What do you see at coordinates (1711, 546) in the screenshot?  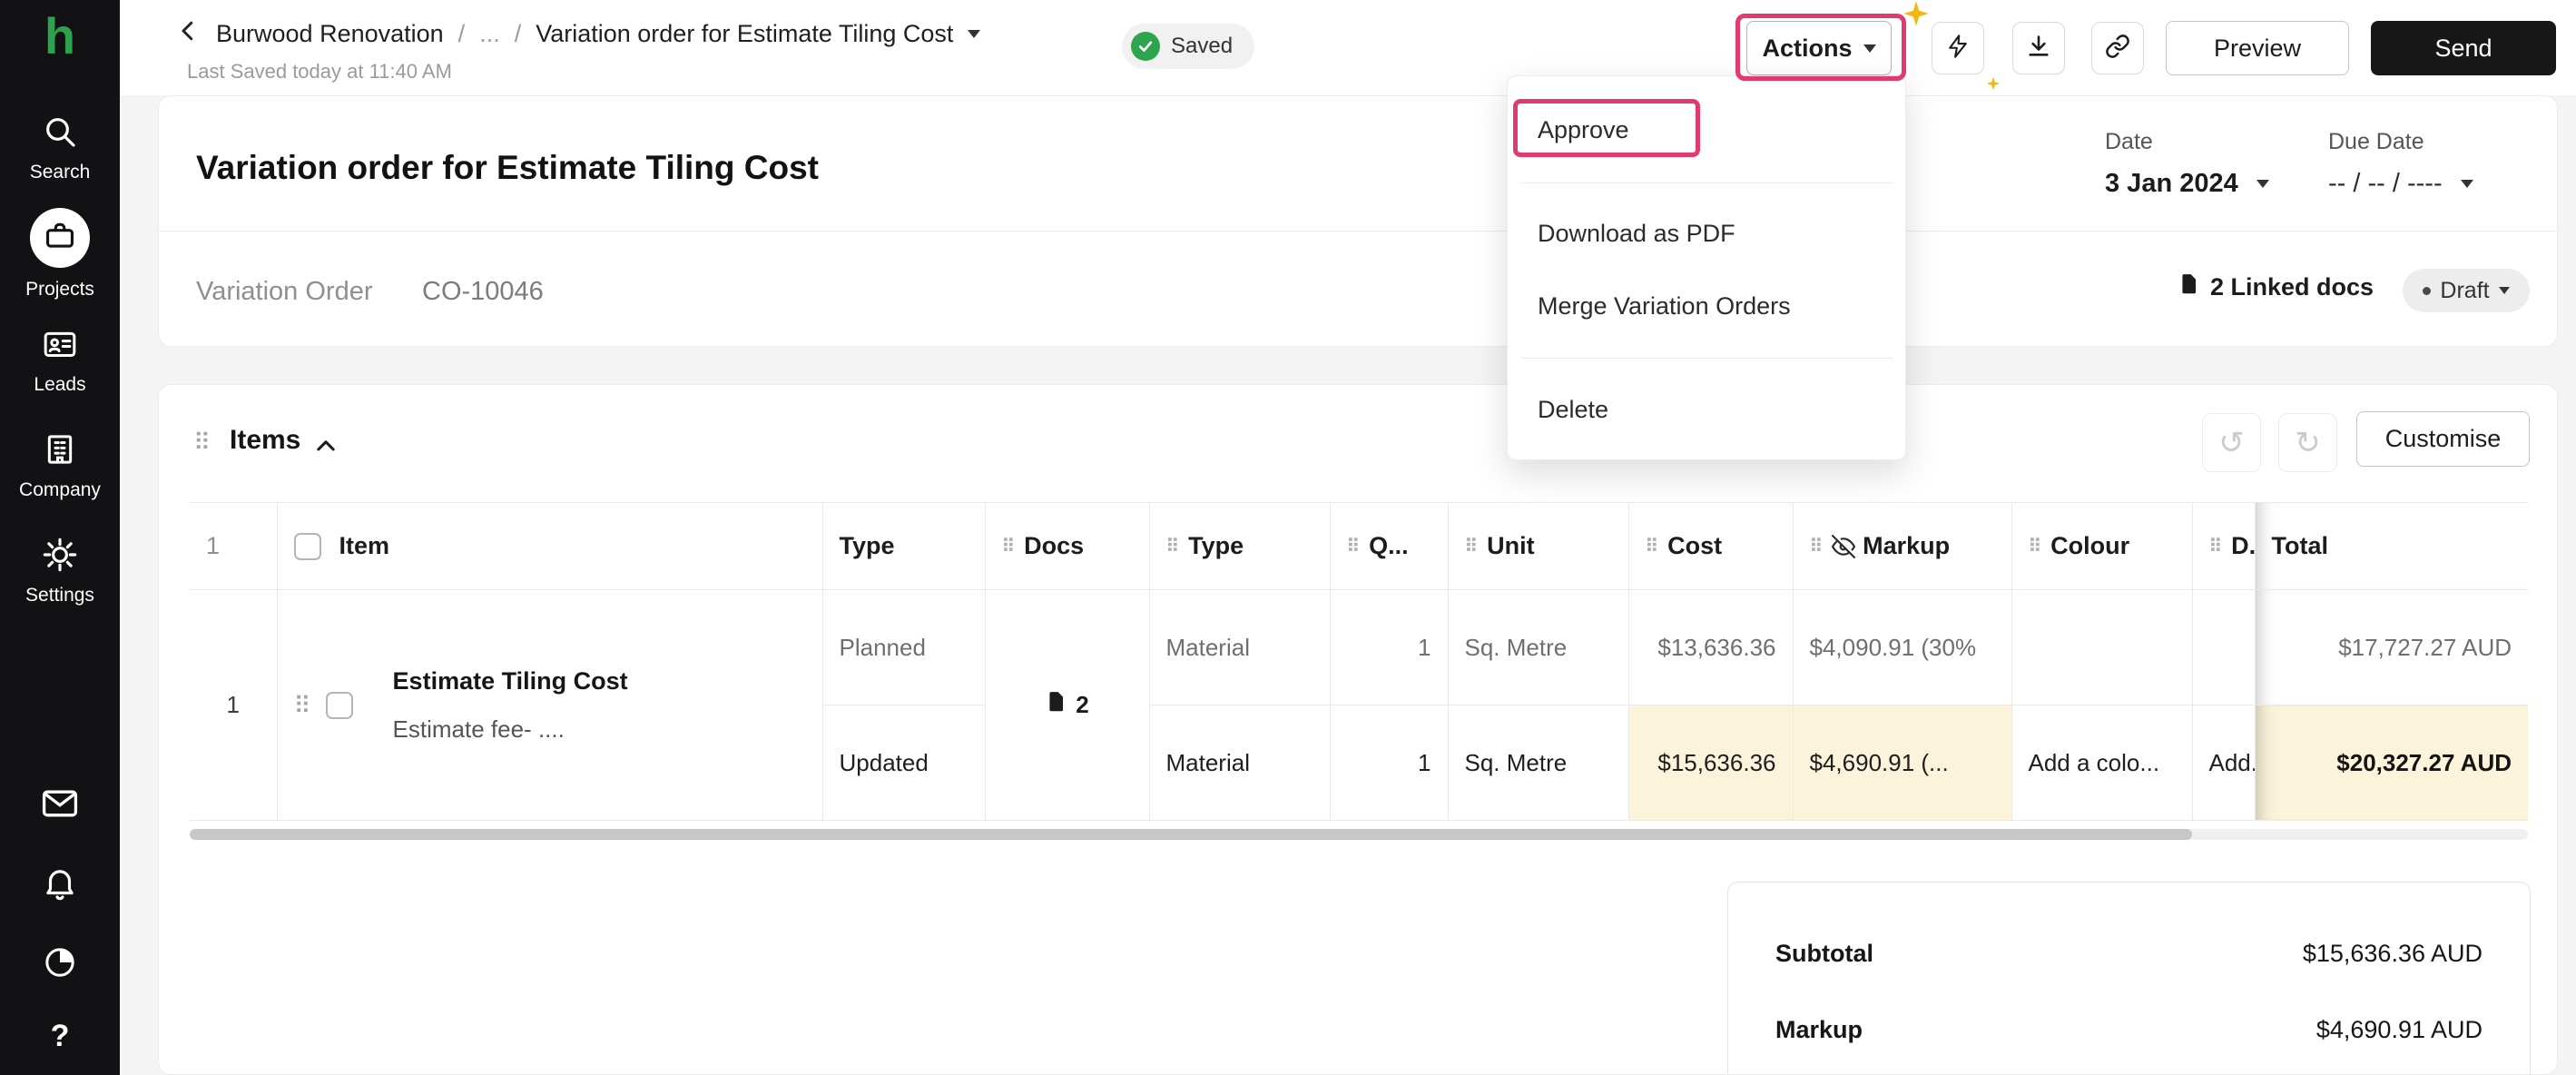 I see `header-cost: ⠿ Cost` at bounding box center [1711, 546].